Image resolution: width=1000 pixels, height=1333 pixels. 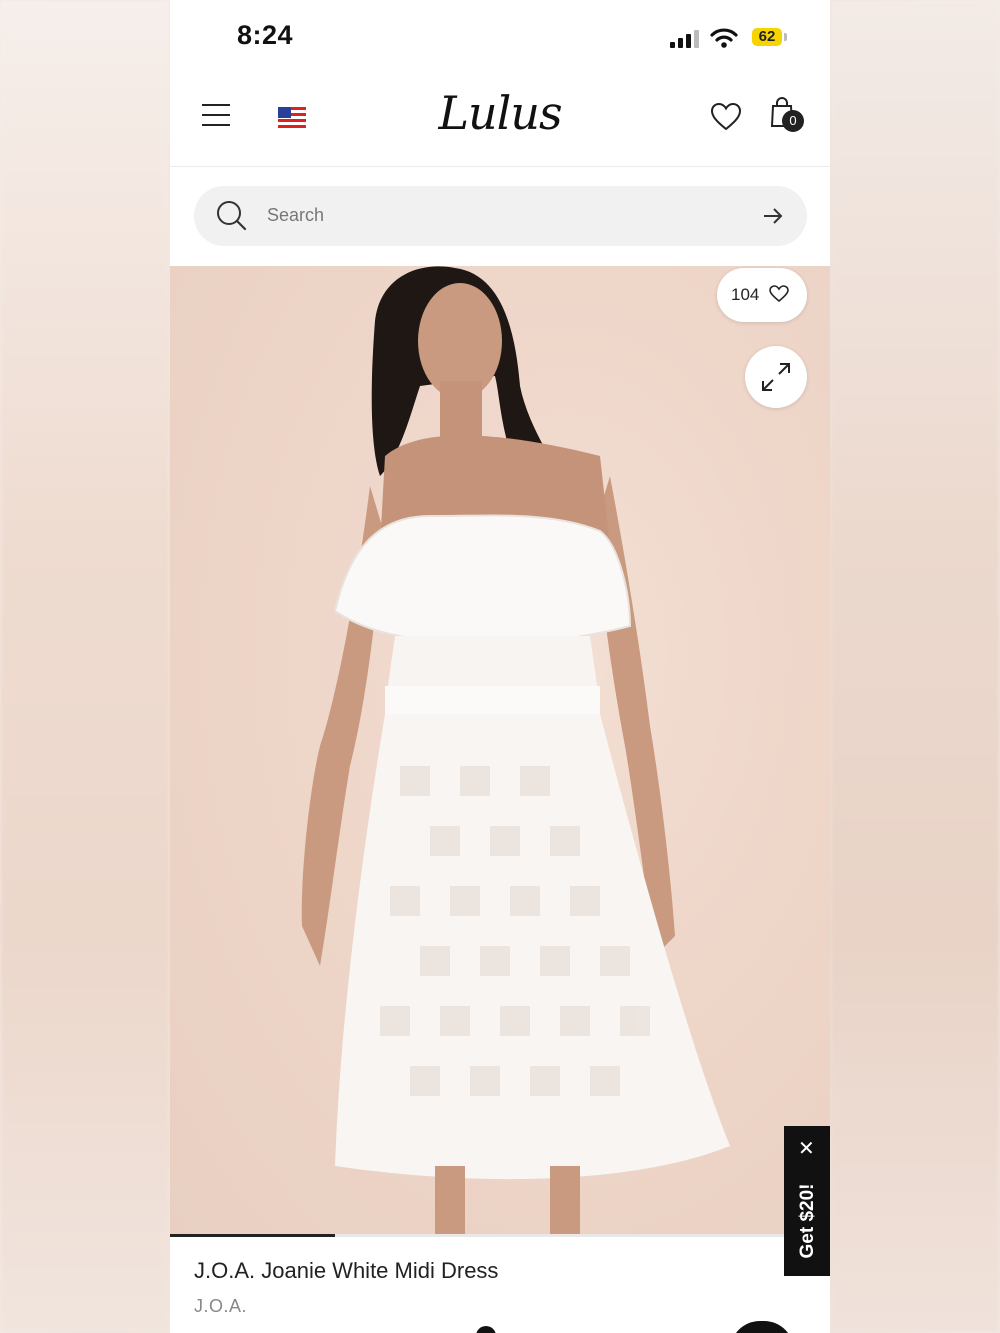 What do you see at coordinates (793, 121) in the screenshot?
I see `cart-count-badge: 0` at bounding box center [793, 121].